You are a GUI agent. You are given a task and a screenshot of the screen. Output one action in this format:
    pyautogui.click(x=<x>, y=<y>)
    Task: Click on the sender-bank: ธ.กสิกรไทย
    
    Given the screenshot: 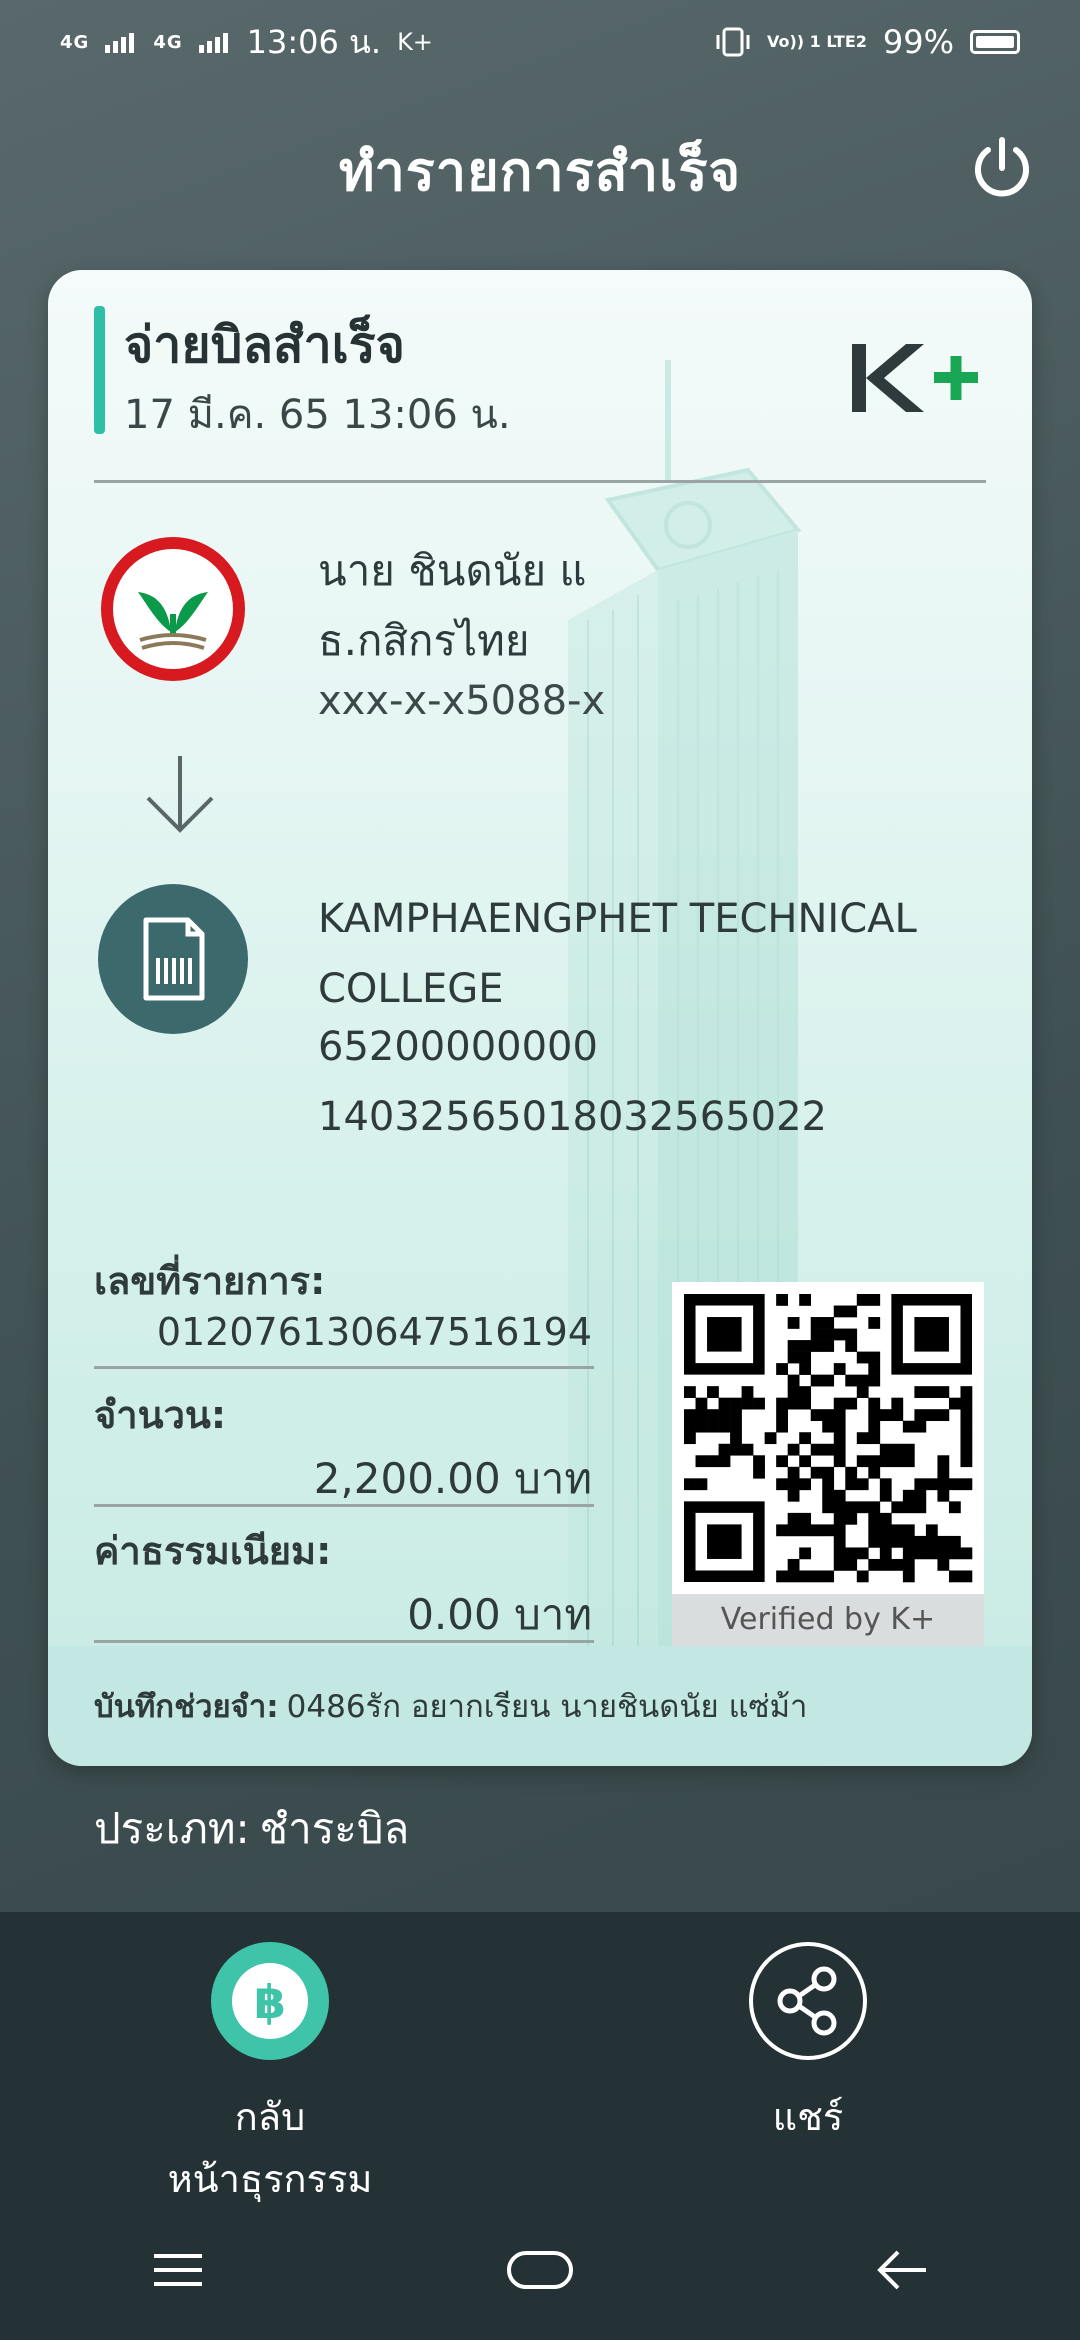 What is the action you would take?
    pyautogui.click(x=424, y=640)
    